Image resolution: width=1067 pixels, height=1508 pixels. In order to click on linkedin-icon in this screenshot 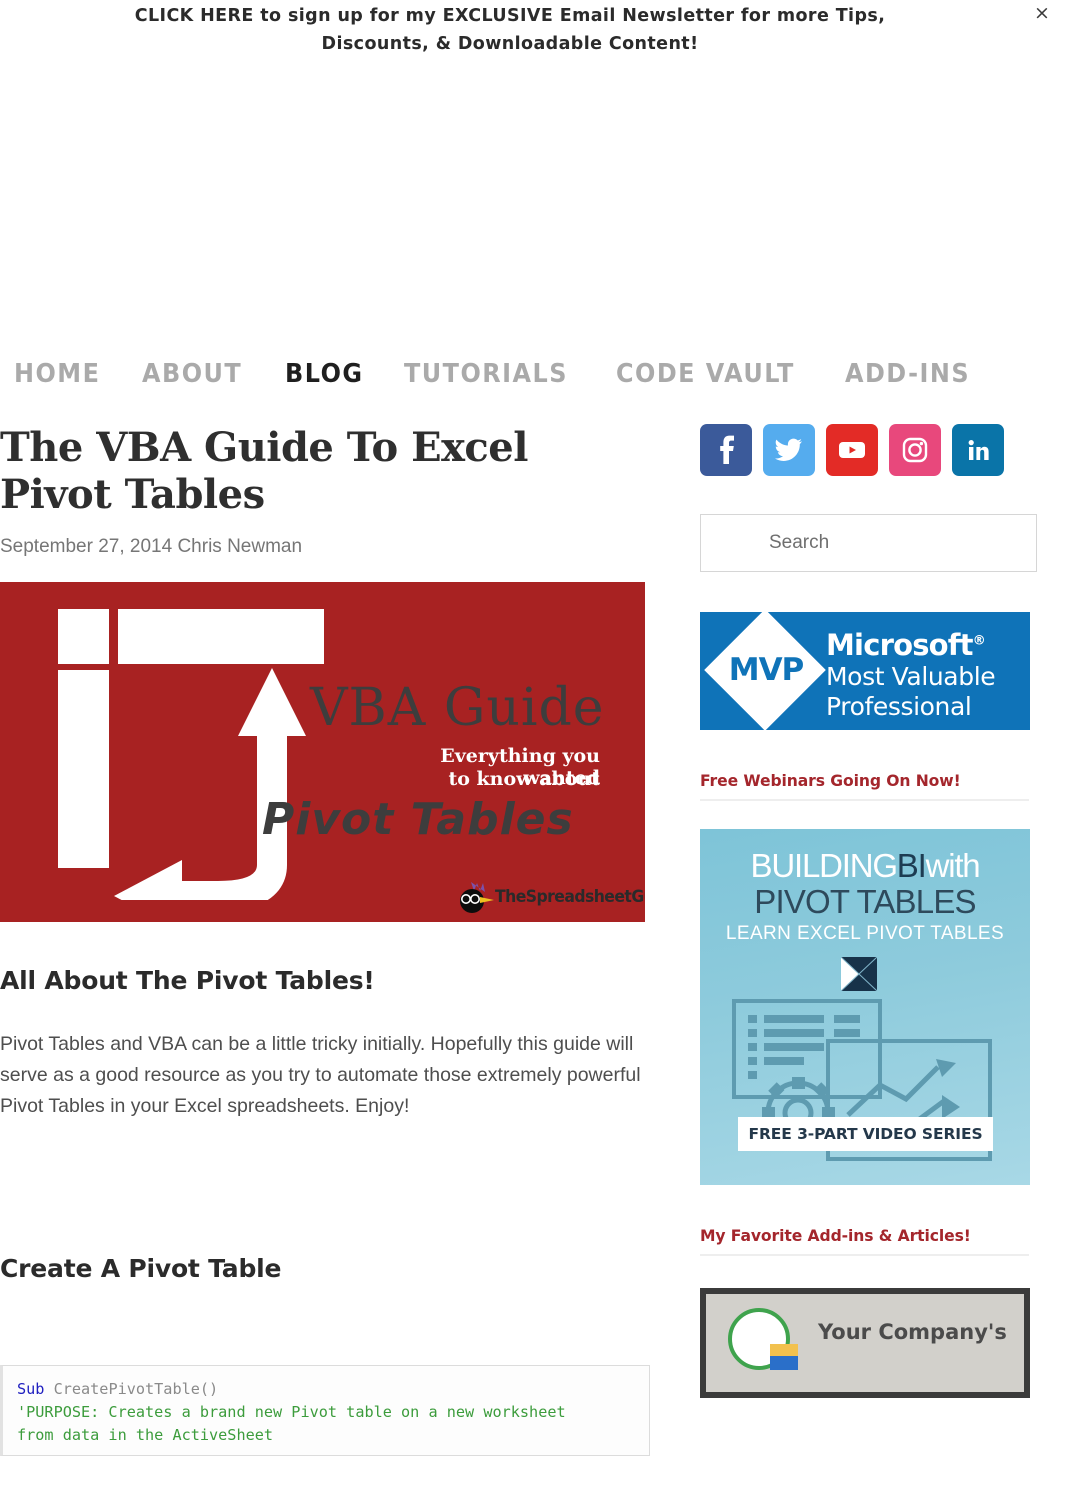, I will do `click(978, 450)`.